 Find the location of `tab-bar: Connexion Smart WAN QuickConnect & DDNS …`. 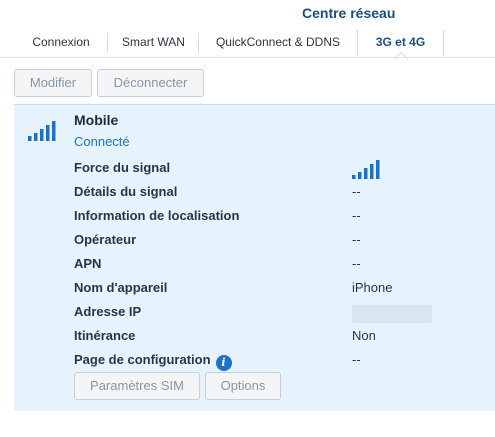

tab-bar: Connexion Smart WAN QuickConnect & DDNS … is located at coordinates (229, 48).